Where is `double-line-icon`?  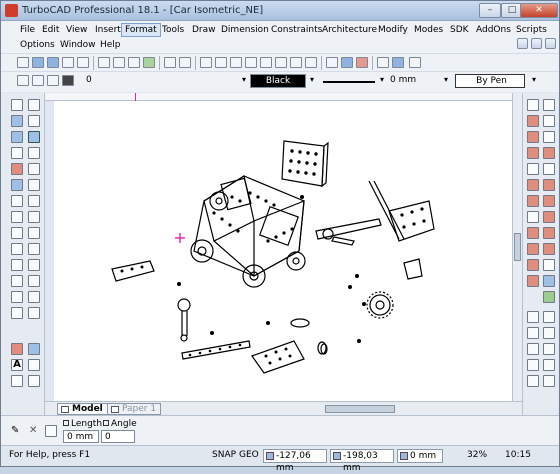 double-line-icon is located at coordinates (17, 233).